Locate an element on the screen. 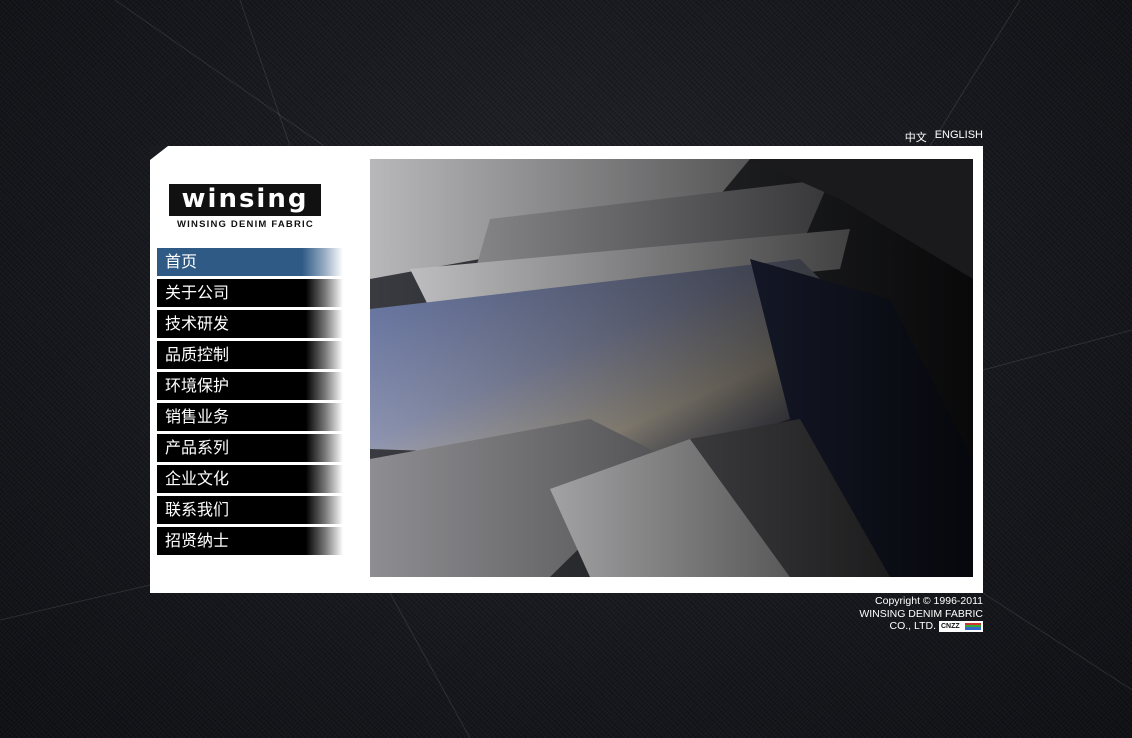 The image size is (1132, 738). nav-item-products: 产品系列 is located at coordinates (250, 448).